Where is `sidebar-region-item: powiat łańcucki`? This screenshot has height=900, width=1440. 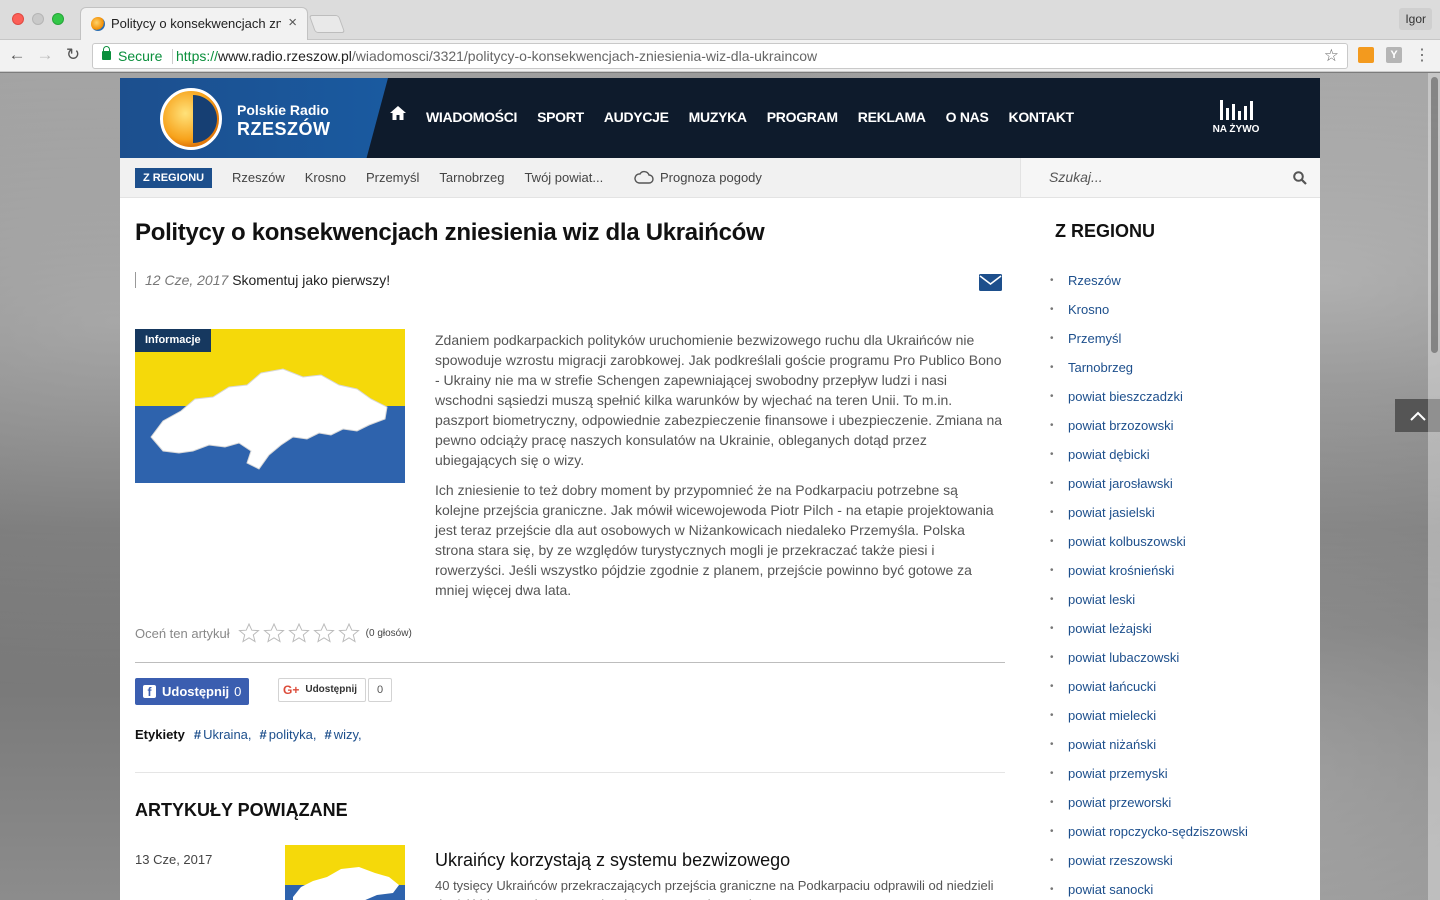
sidebar-region-item: powiat łańcucki is located at coordinates (1180, 692).